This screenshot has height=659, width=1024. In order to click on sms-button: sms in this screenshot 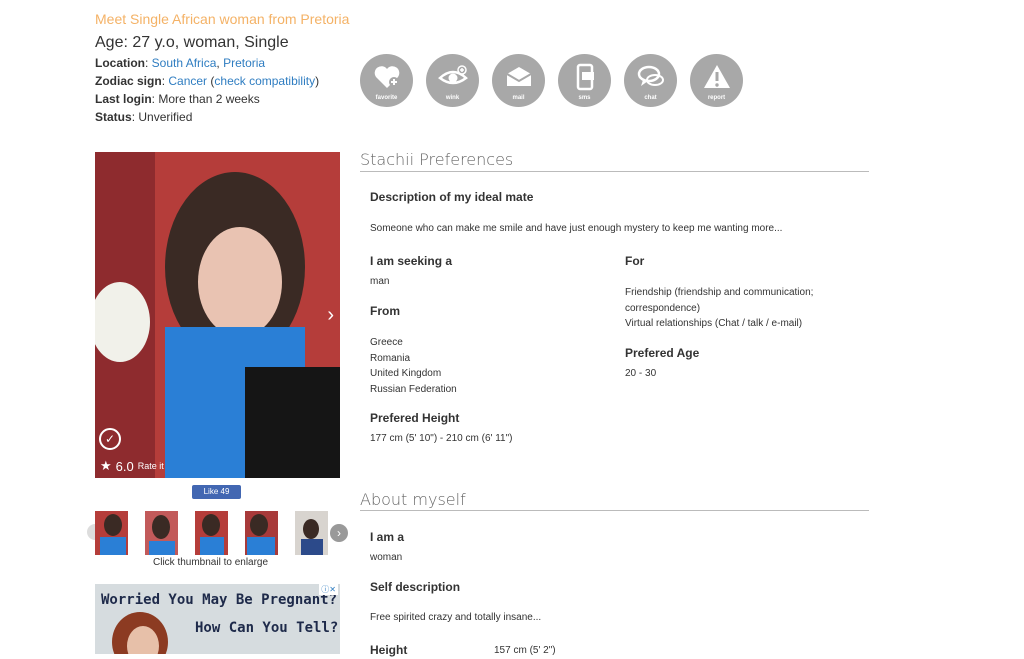, I will do `click(584, 80)`.